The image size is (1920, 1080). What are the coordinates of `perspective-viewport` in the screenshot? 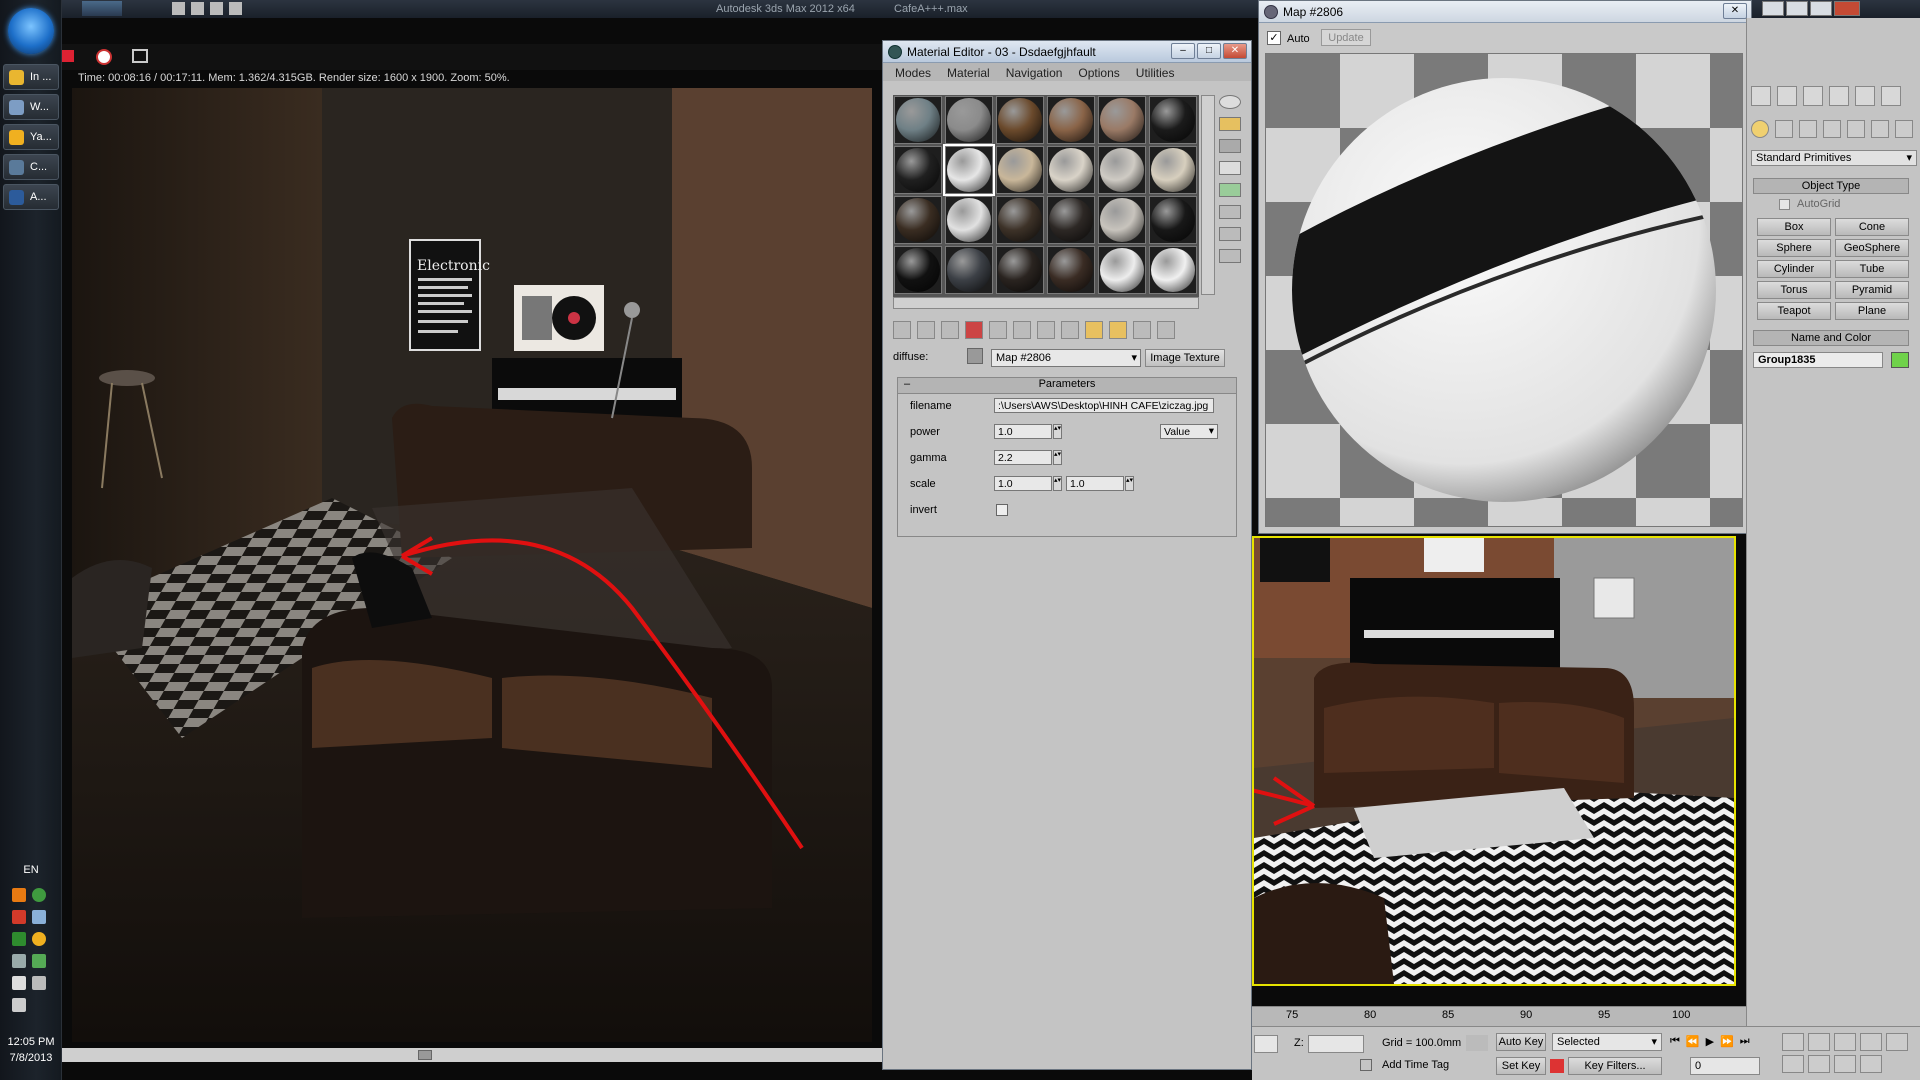 It's located at (1494, 761).